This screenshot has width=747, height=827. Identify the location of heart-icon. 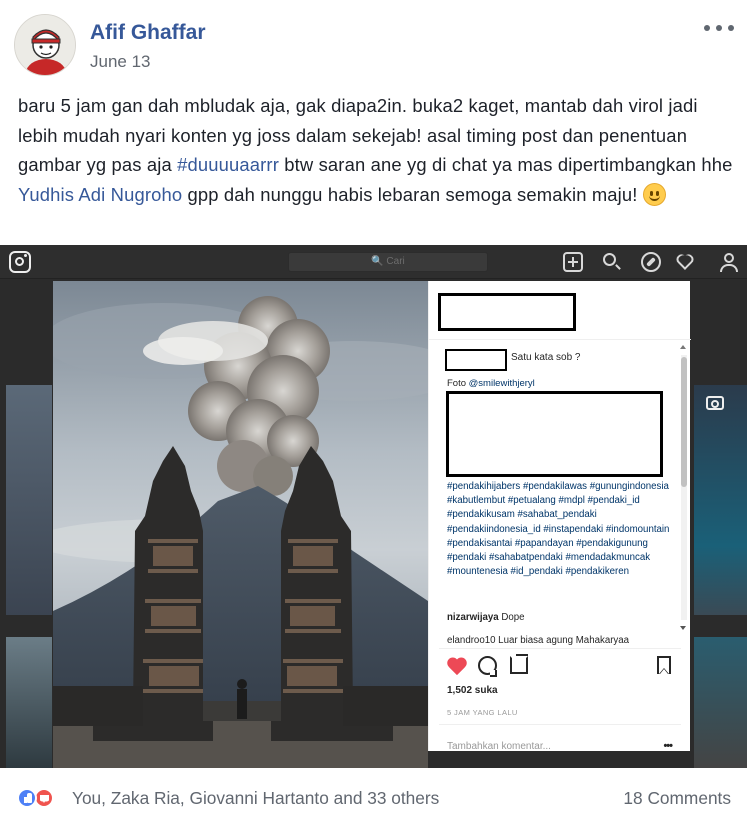
(690, 262).